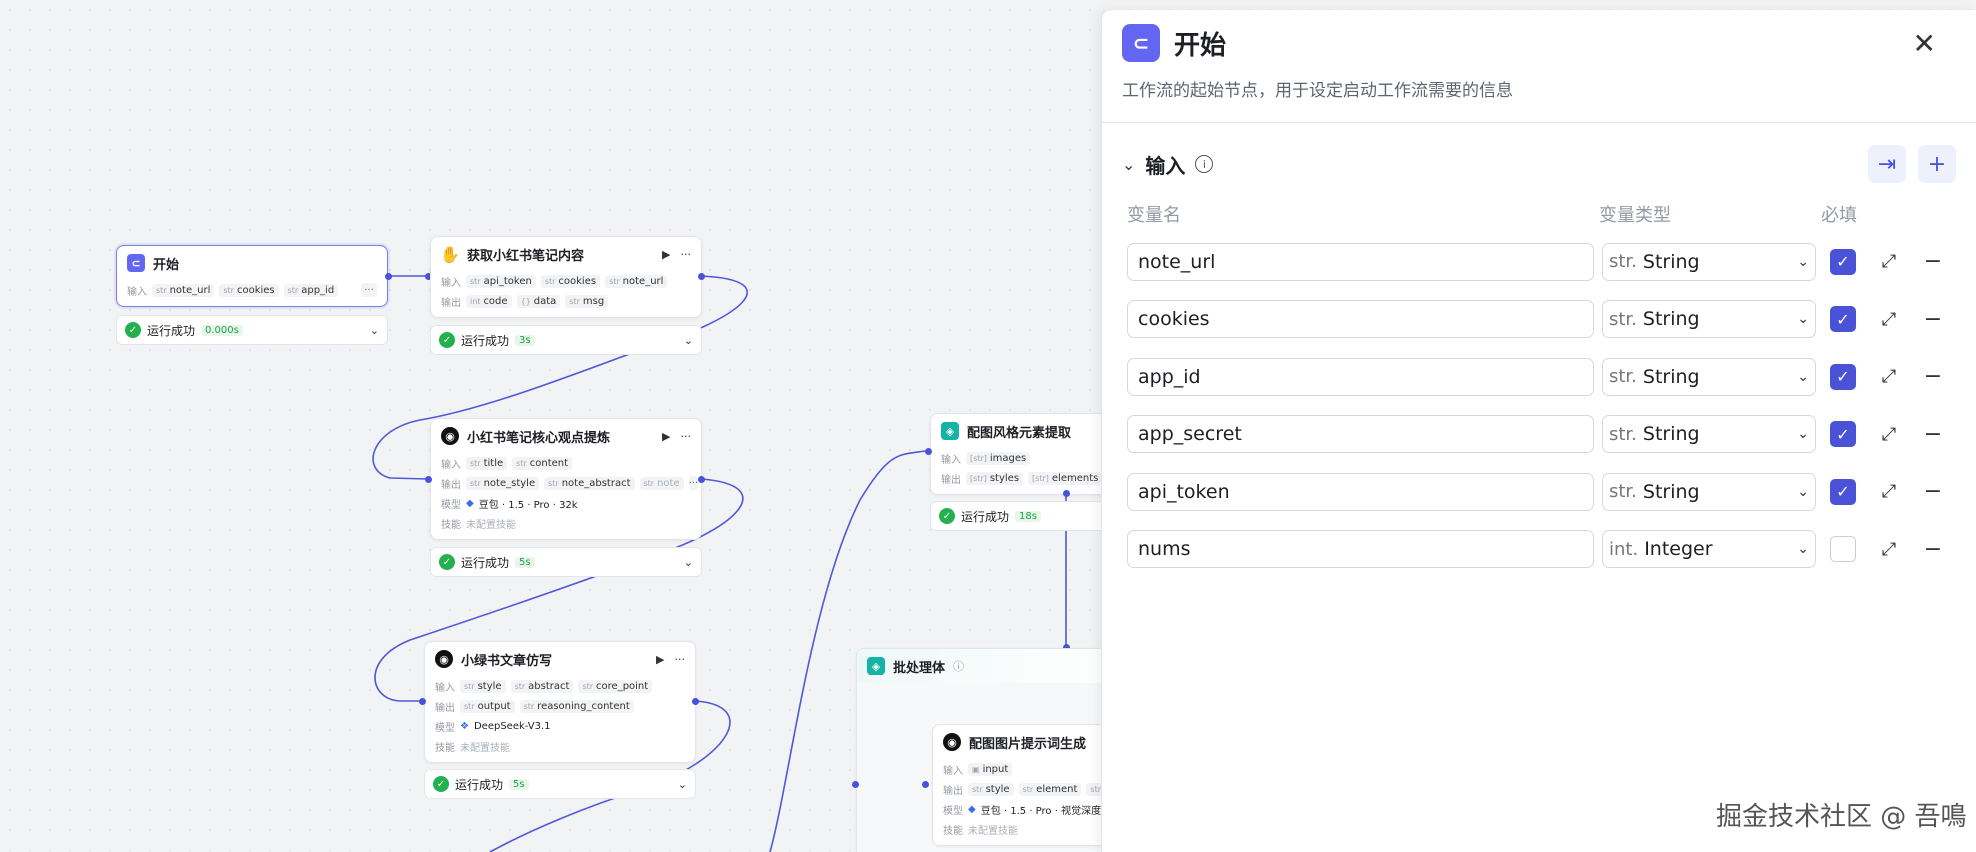  I want to click on node-title: 配图图片提示词生成, so click(1028, 744).